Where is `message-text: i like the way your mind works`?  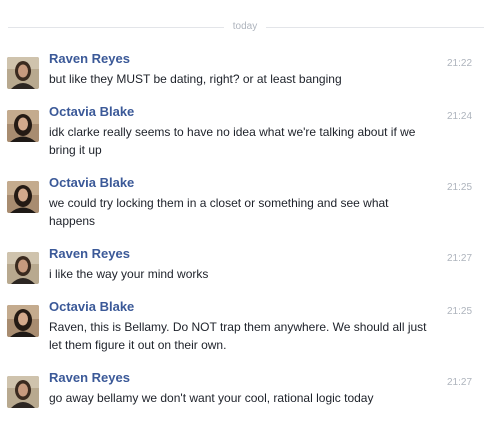 message-text: i like the way your mind works is located at coordinates (129, 274).